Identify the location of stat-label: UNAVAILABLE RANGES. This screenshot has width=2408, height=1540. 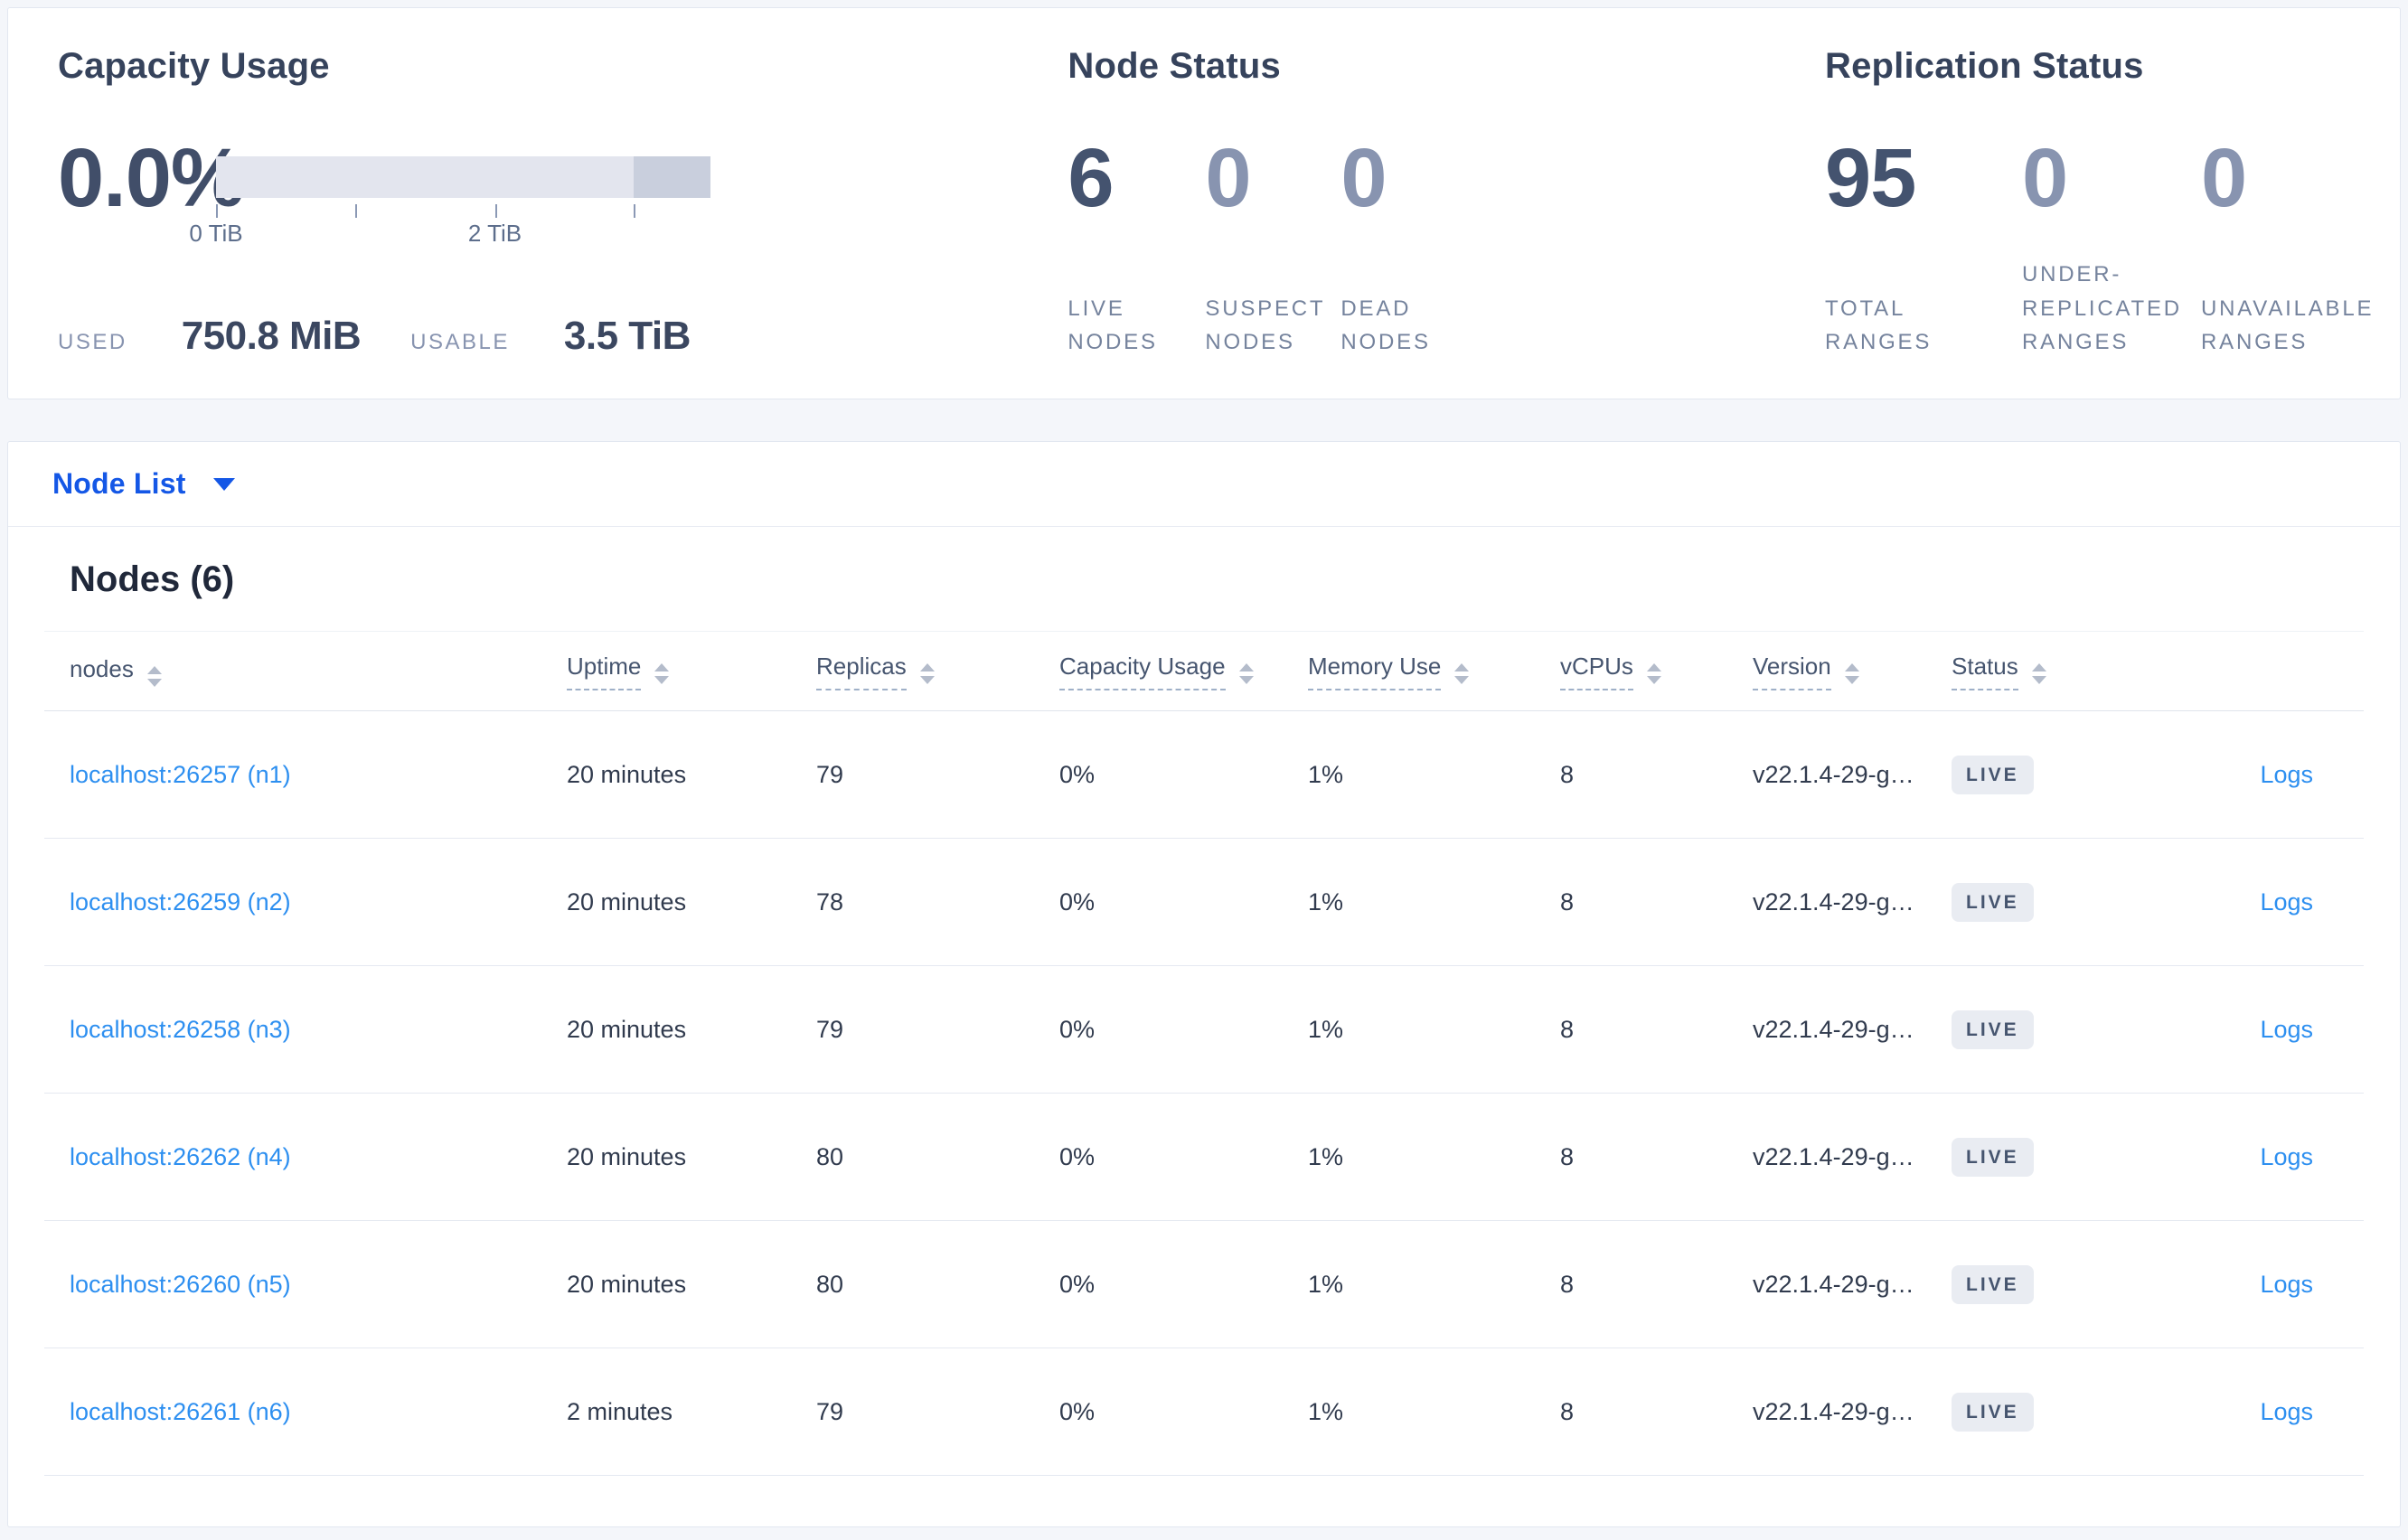
(2288, 325).